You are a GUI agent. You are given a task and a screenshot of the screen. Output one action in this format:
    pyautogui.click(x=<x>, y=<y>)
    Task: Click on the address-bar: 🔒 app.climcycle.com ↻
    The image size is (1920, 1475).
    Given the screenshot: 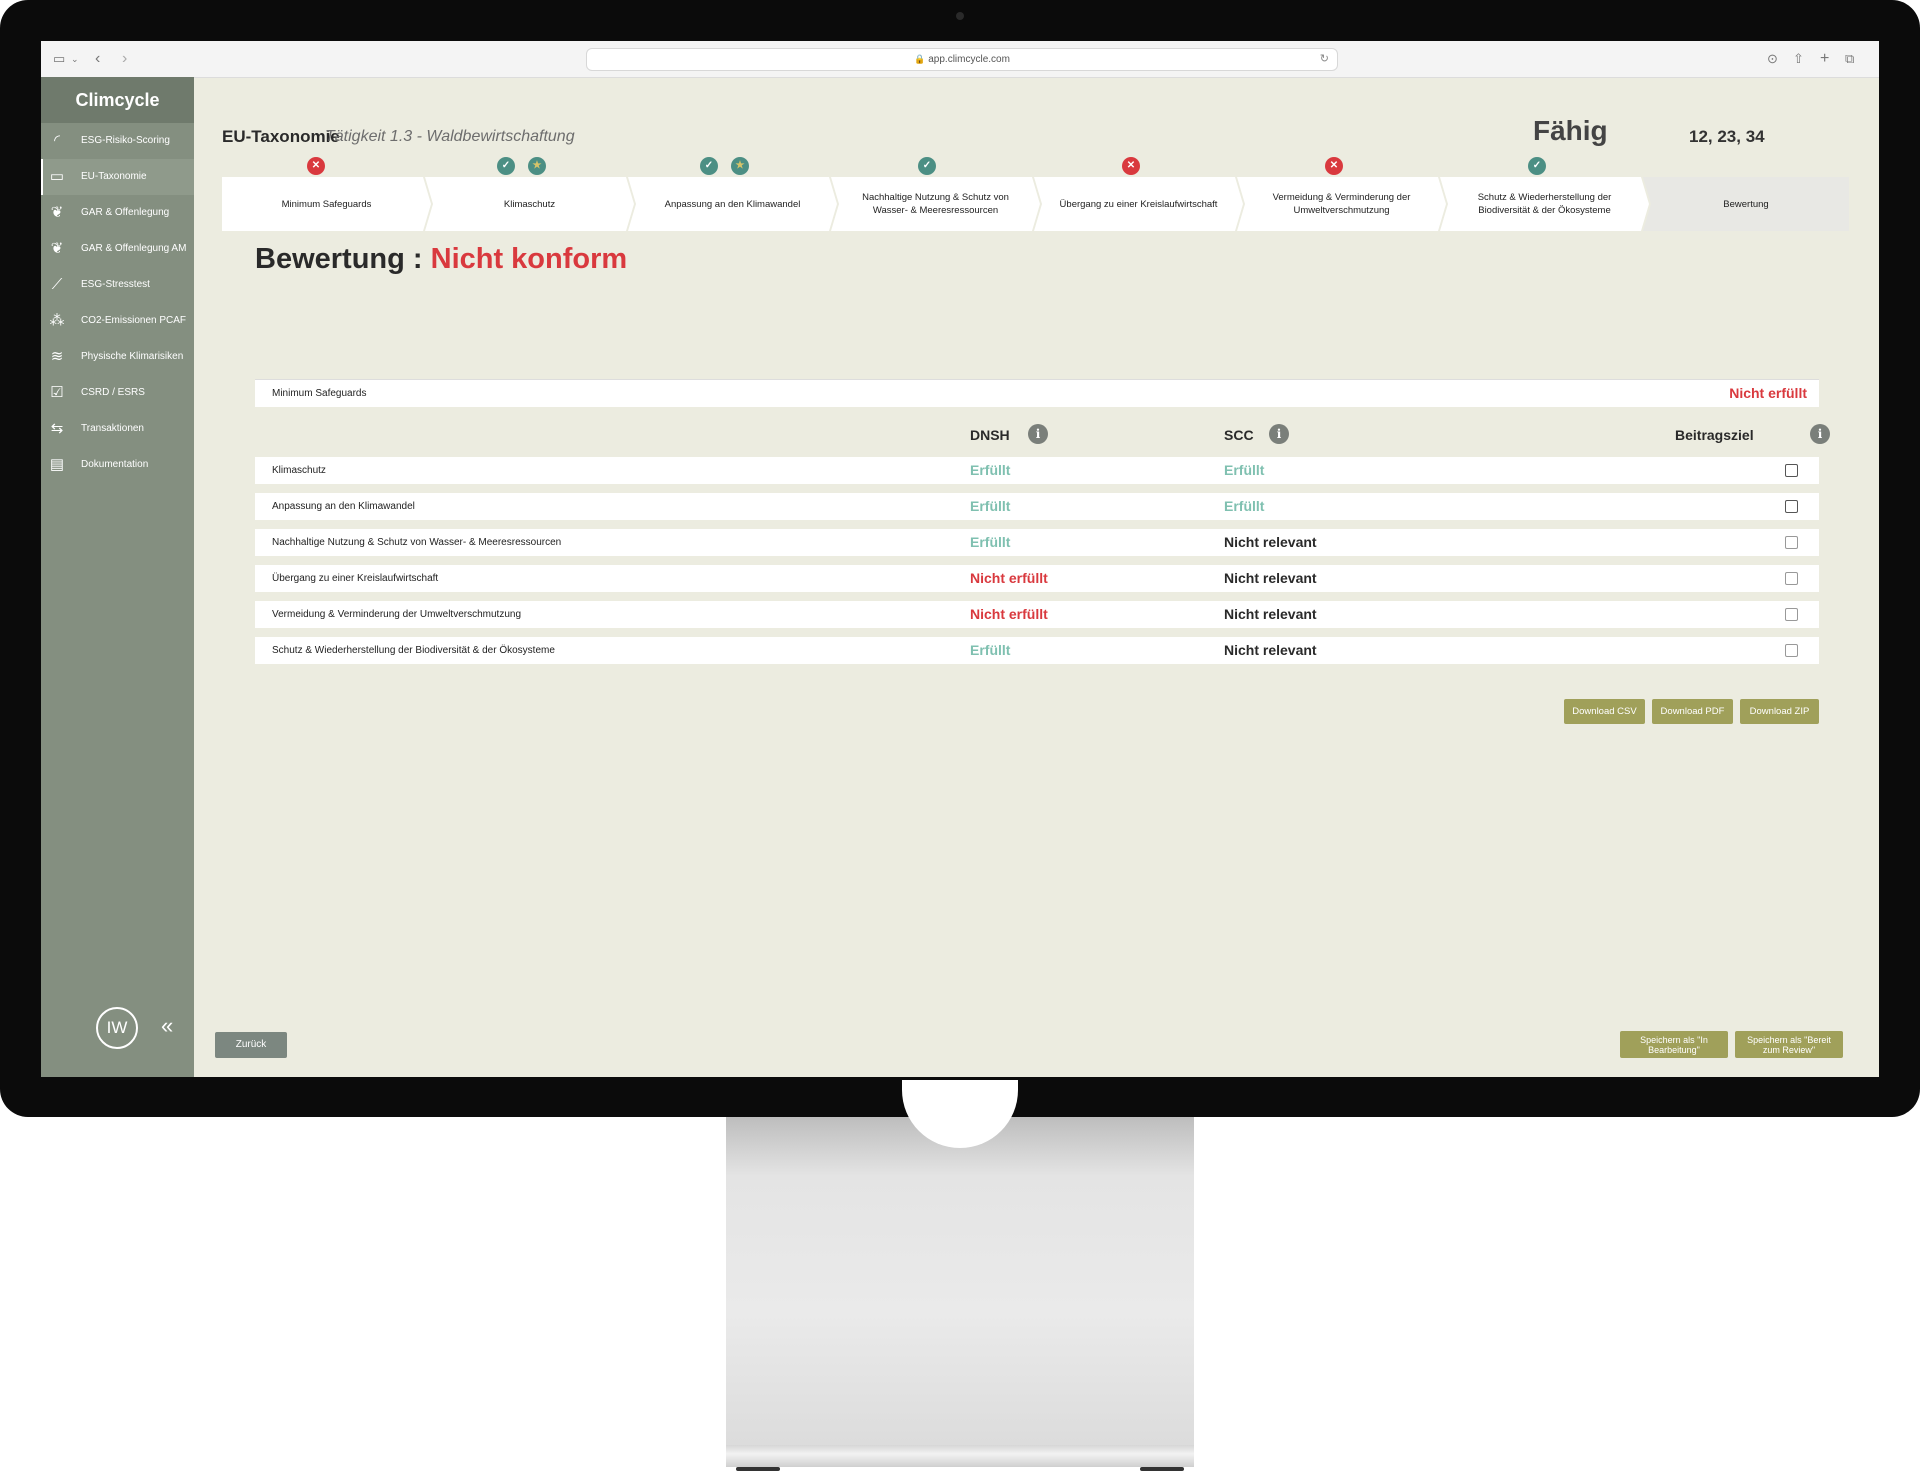 What is the action you would take?
    pyautogui.click(x=962, y=59)
    